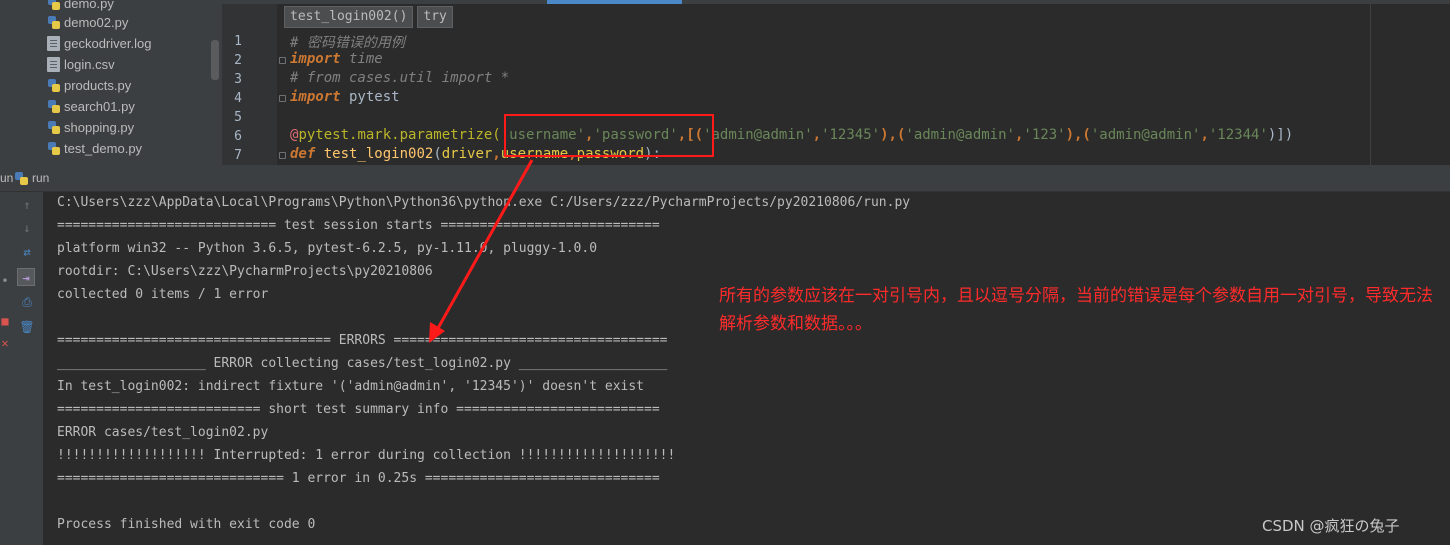  What do you see at coordinates (238, 41) in the screenshot?
I see `line-number: 1` at bounding box center [238, 41].